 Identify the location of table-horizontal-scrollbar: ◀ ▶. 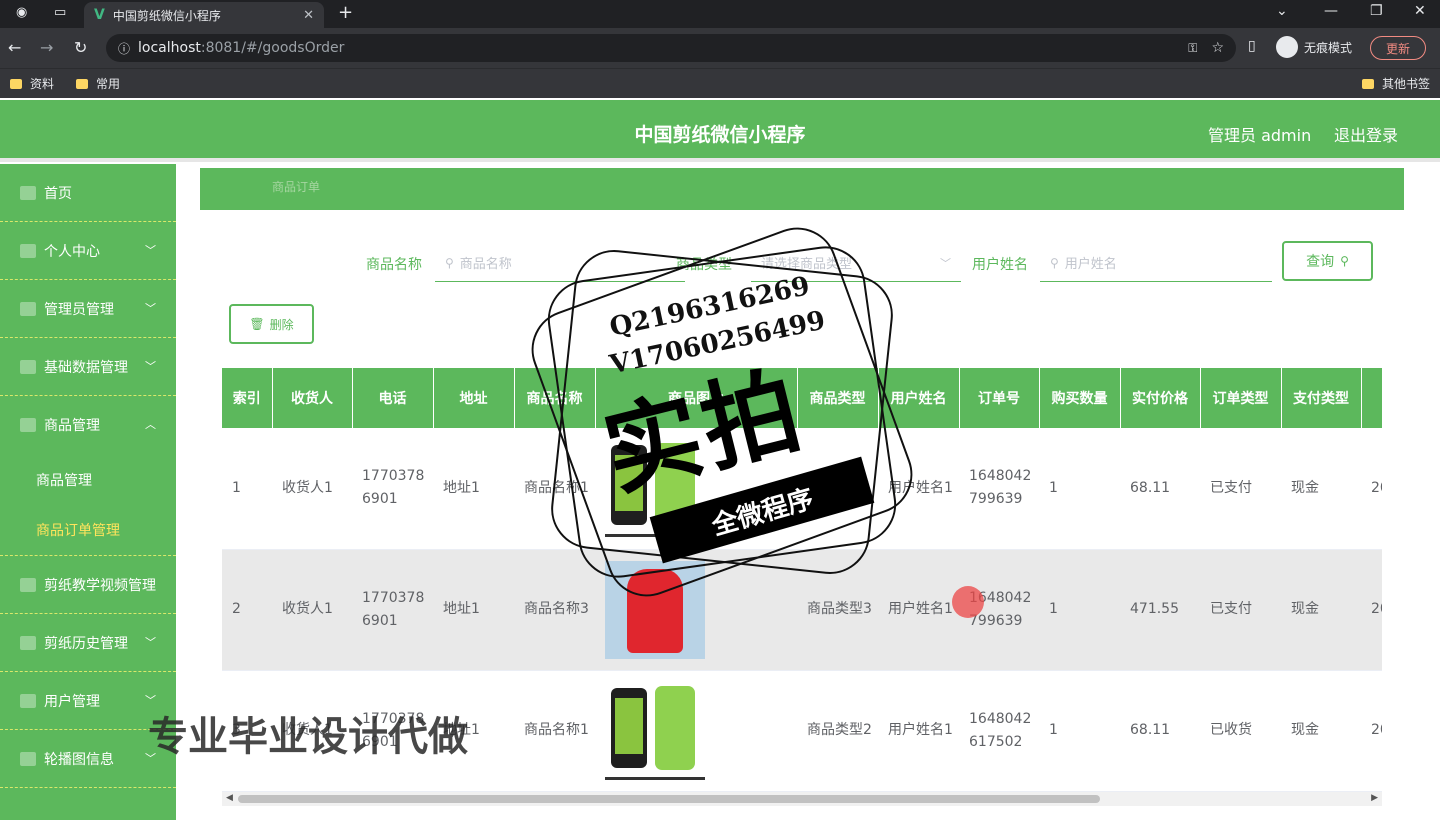
(802, 799).